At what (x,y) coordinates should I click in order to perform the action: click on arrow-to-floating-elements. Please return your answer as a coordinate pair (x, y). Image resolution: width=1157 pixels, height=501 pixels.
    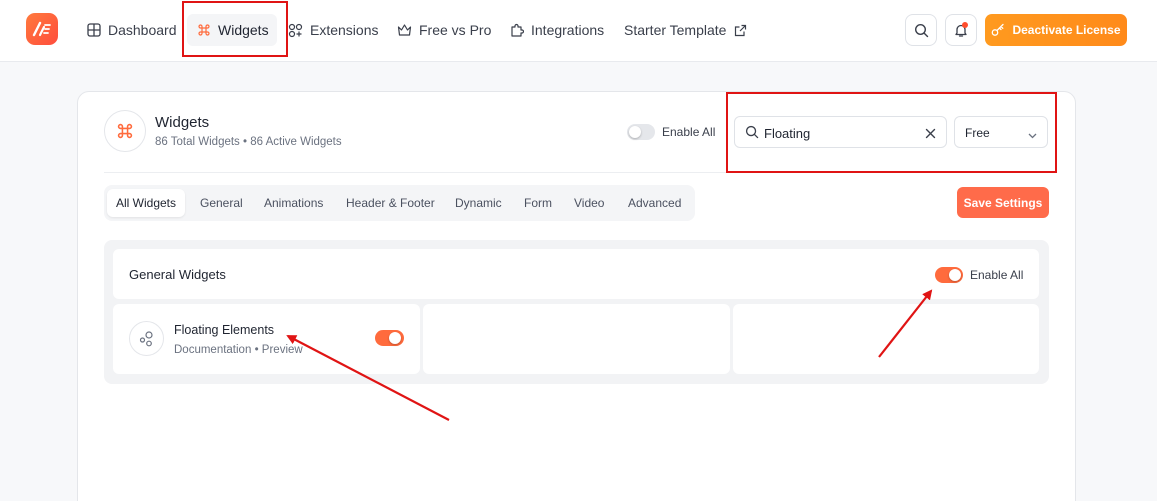
    Looking at the image, I should click on (368, 378).